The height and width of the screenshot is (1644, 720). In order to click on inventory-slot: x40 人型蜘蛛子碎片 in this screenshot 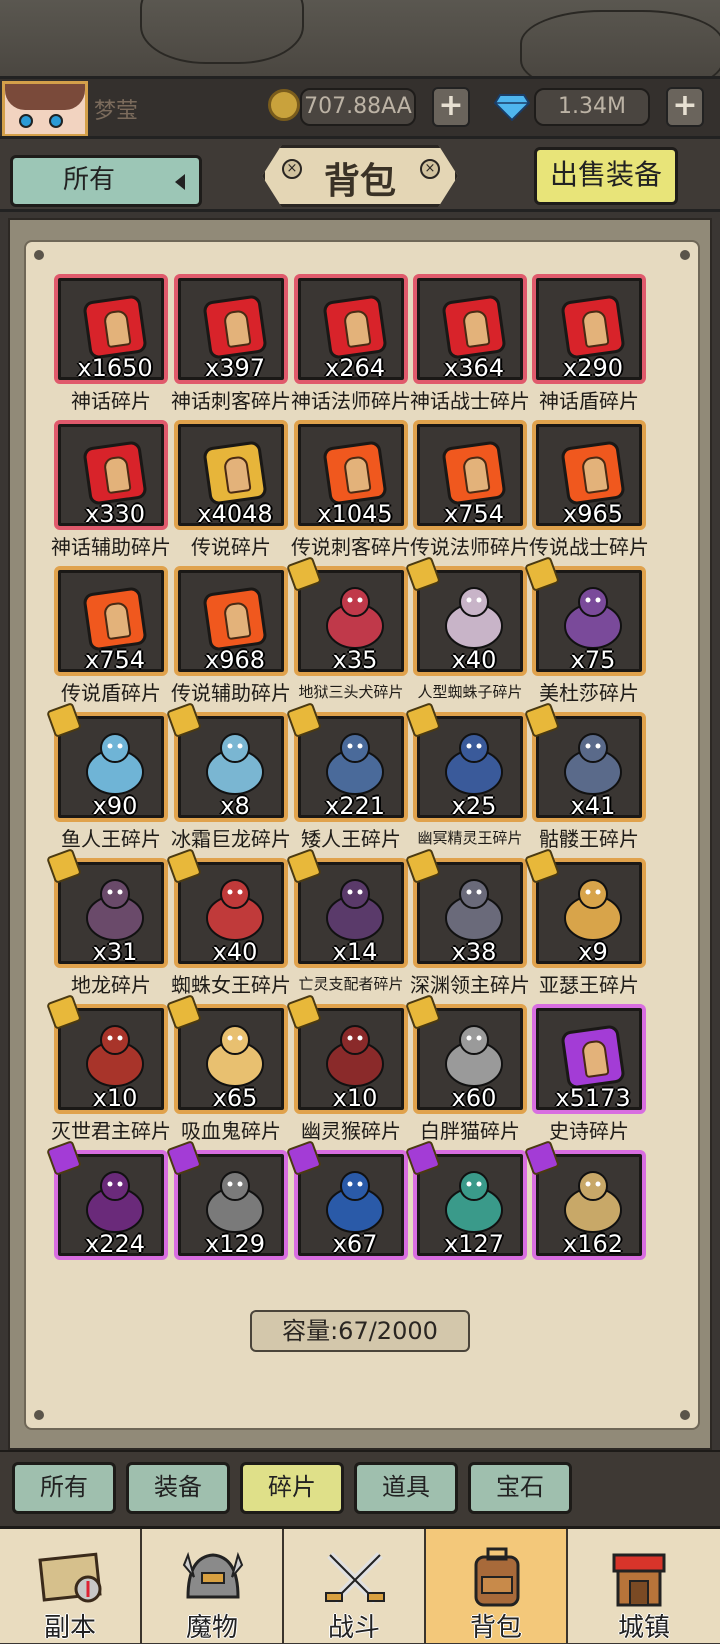, I will do `click(466, 631)`.